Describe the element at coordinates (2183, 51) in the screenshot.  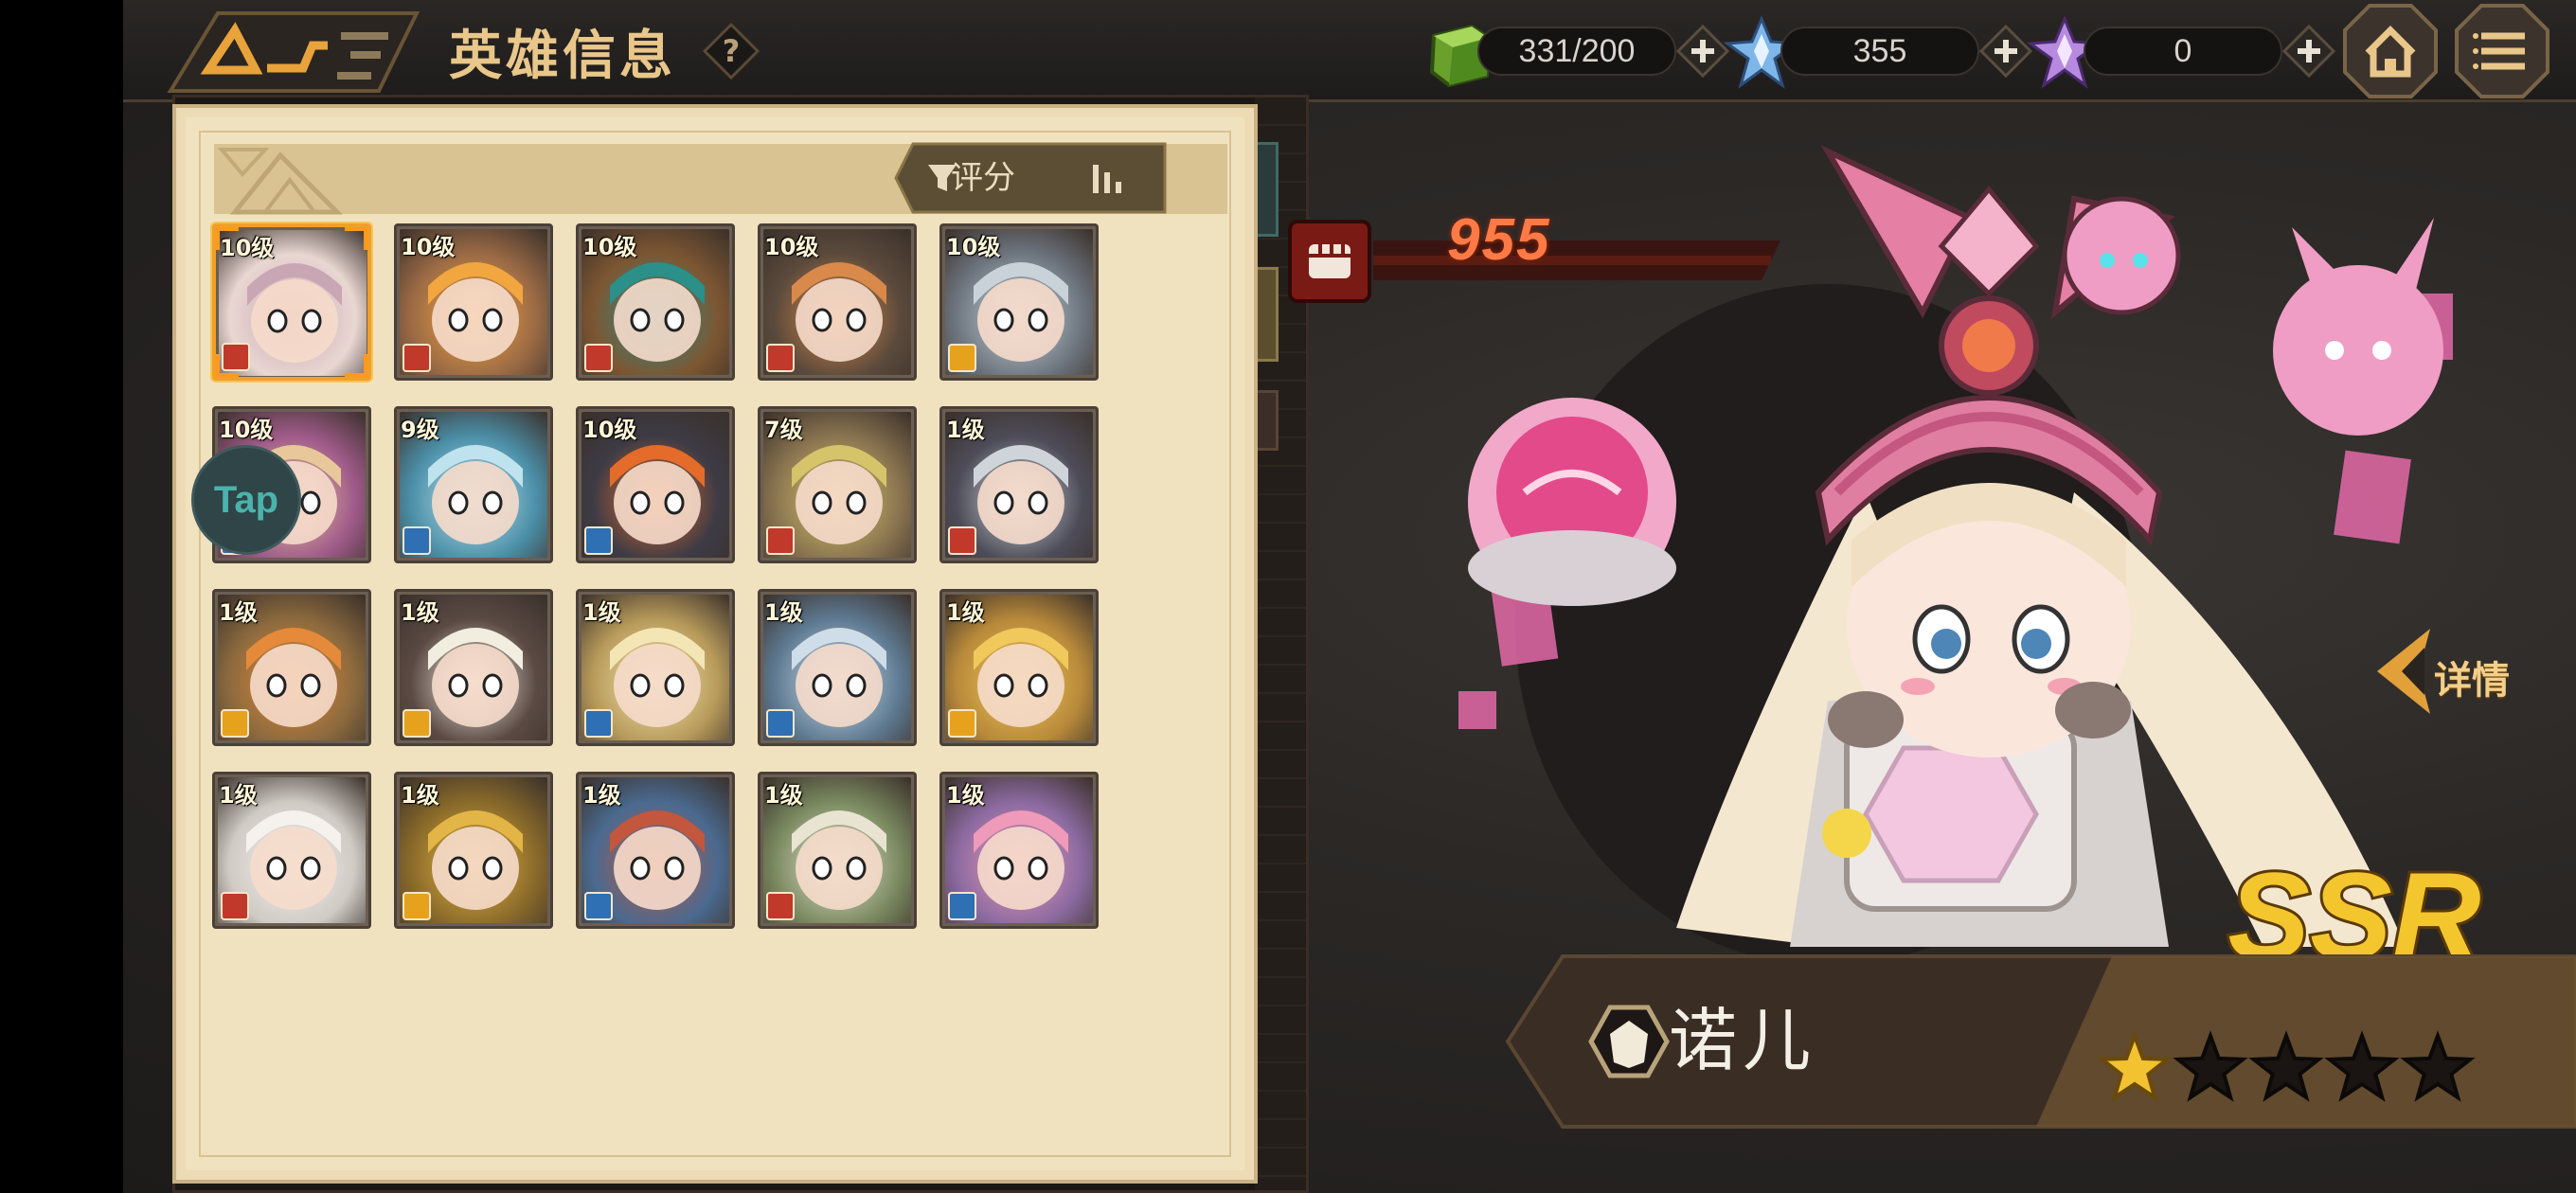
I see `premium-value: 0` at that location.